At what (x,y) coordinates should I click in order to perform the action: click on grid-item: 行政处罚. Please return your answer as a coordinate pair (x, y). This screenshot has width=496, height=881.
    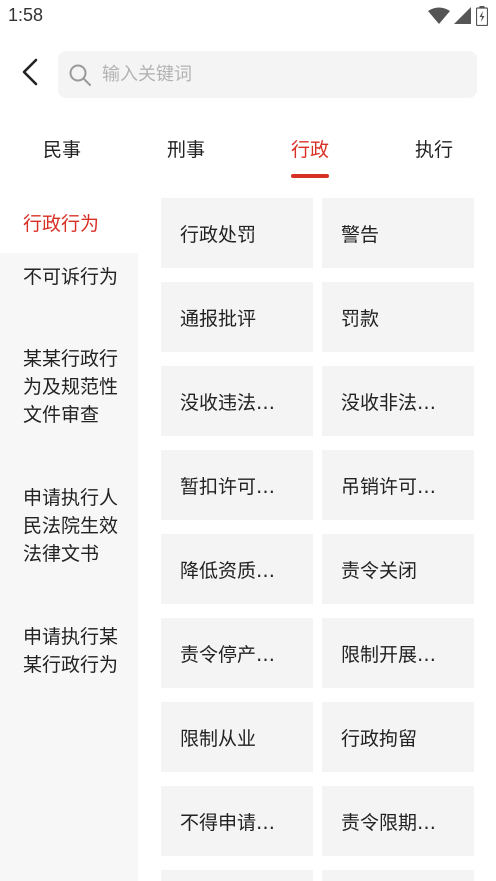
    Looking at the image, I should click on (237, 233).